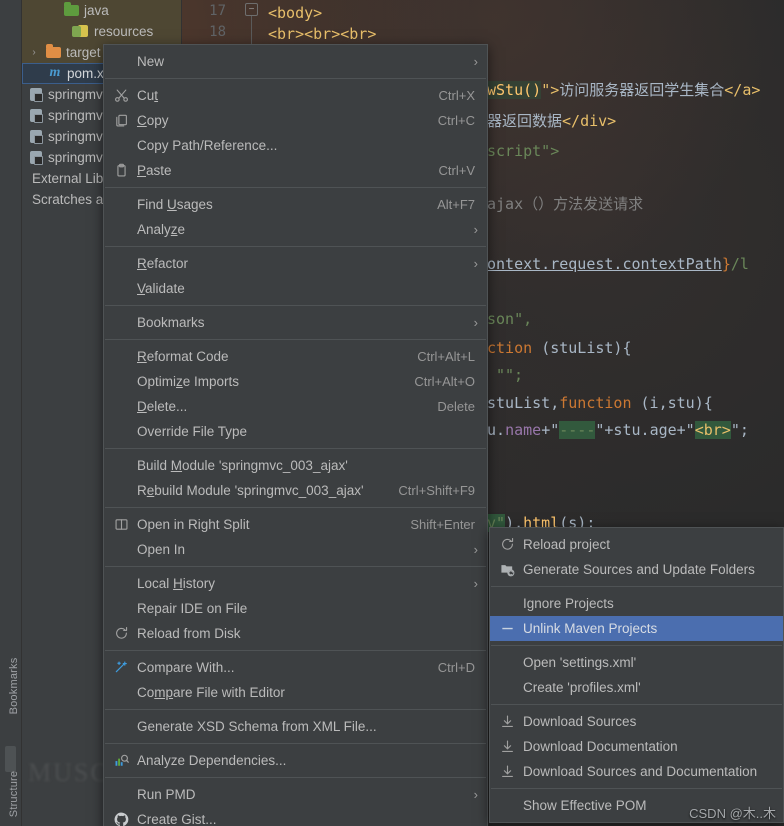  What do you see at coordinates (507, 628) in the screenshot?
I see `minus-icon` at bounding box center [507, 628].